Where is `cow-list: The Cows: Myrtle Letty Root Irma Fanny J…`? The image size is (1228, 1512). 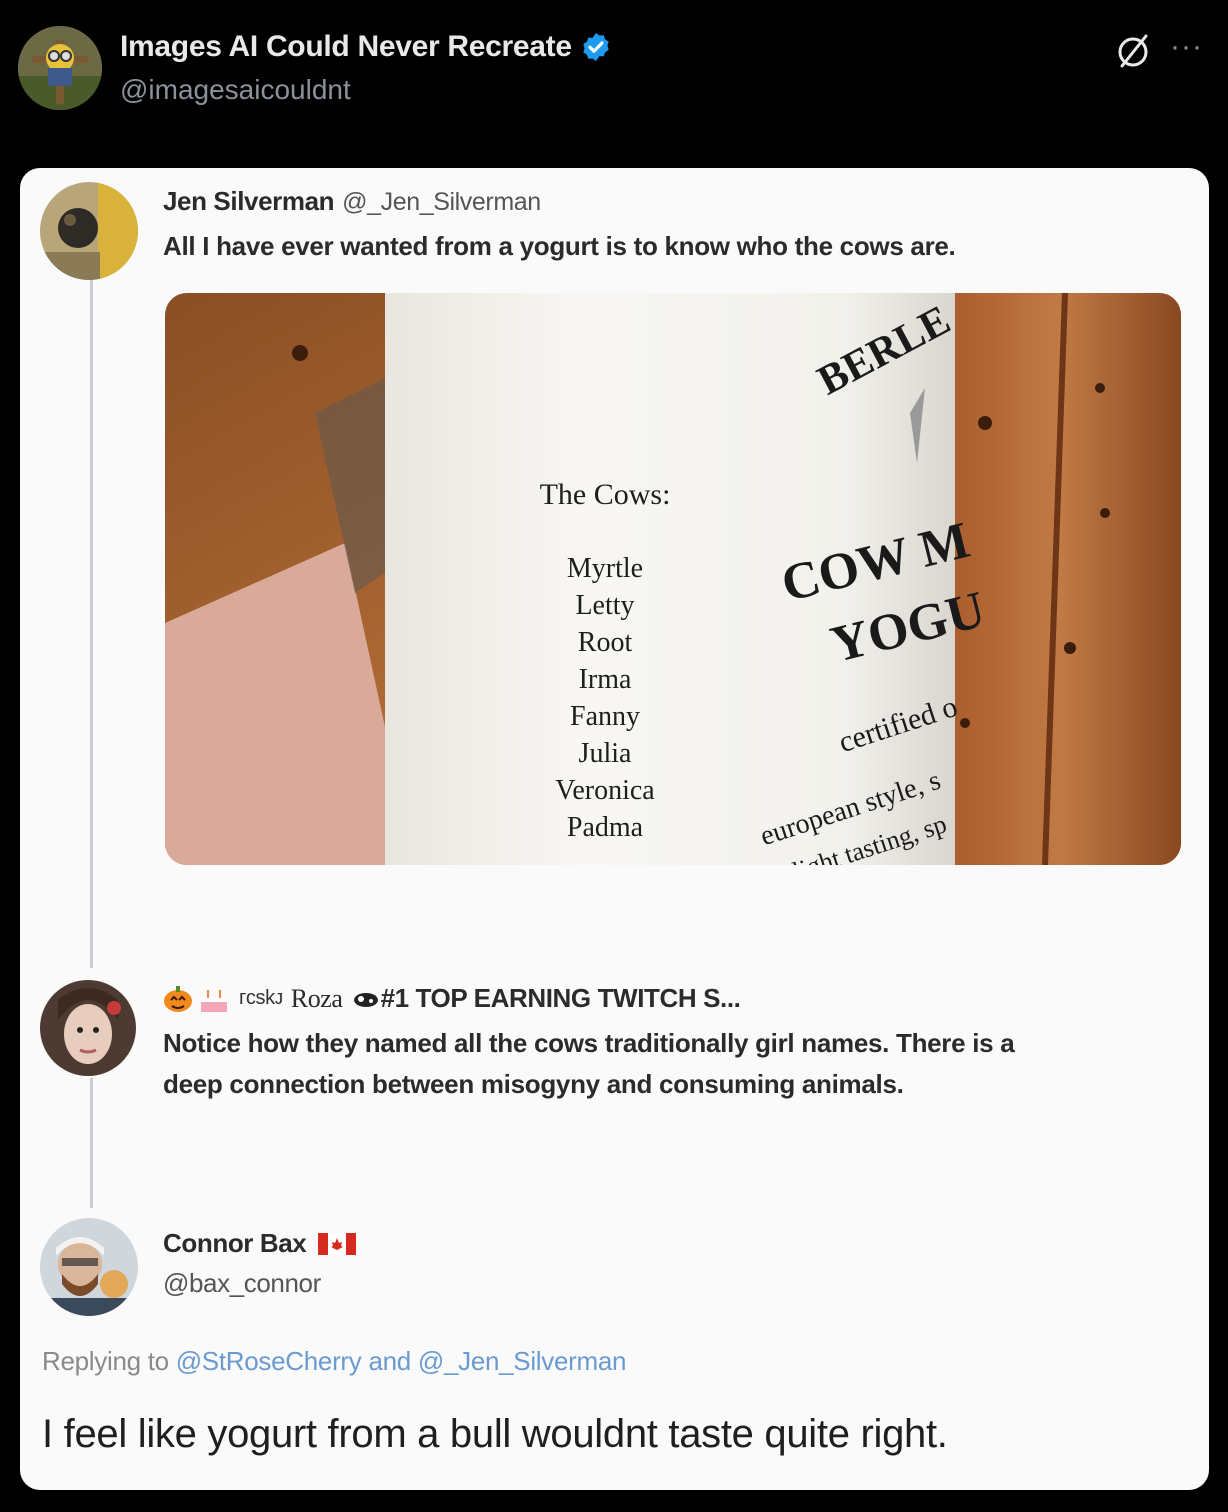
cow-list: The Cows: Myrtle Letty Root Irma Fanny J… is located at coordinates (605, 662).